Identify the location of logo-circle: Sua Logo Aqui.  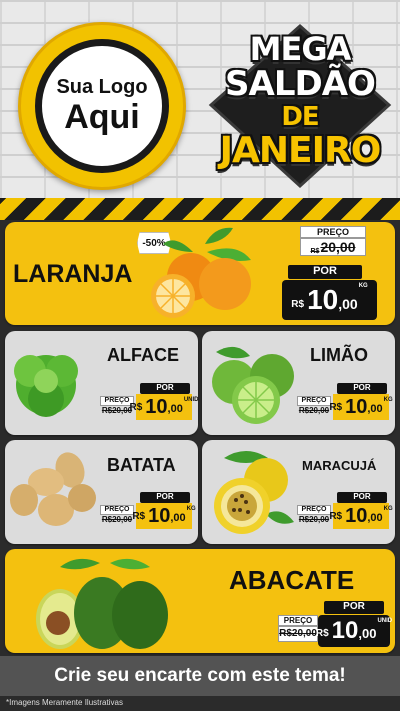
(102, 106).